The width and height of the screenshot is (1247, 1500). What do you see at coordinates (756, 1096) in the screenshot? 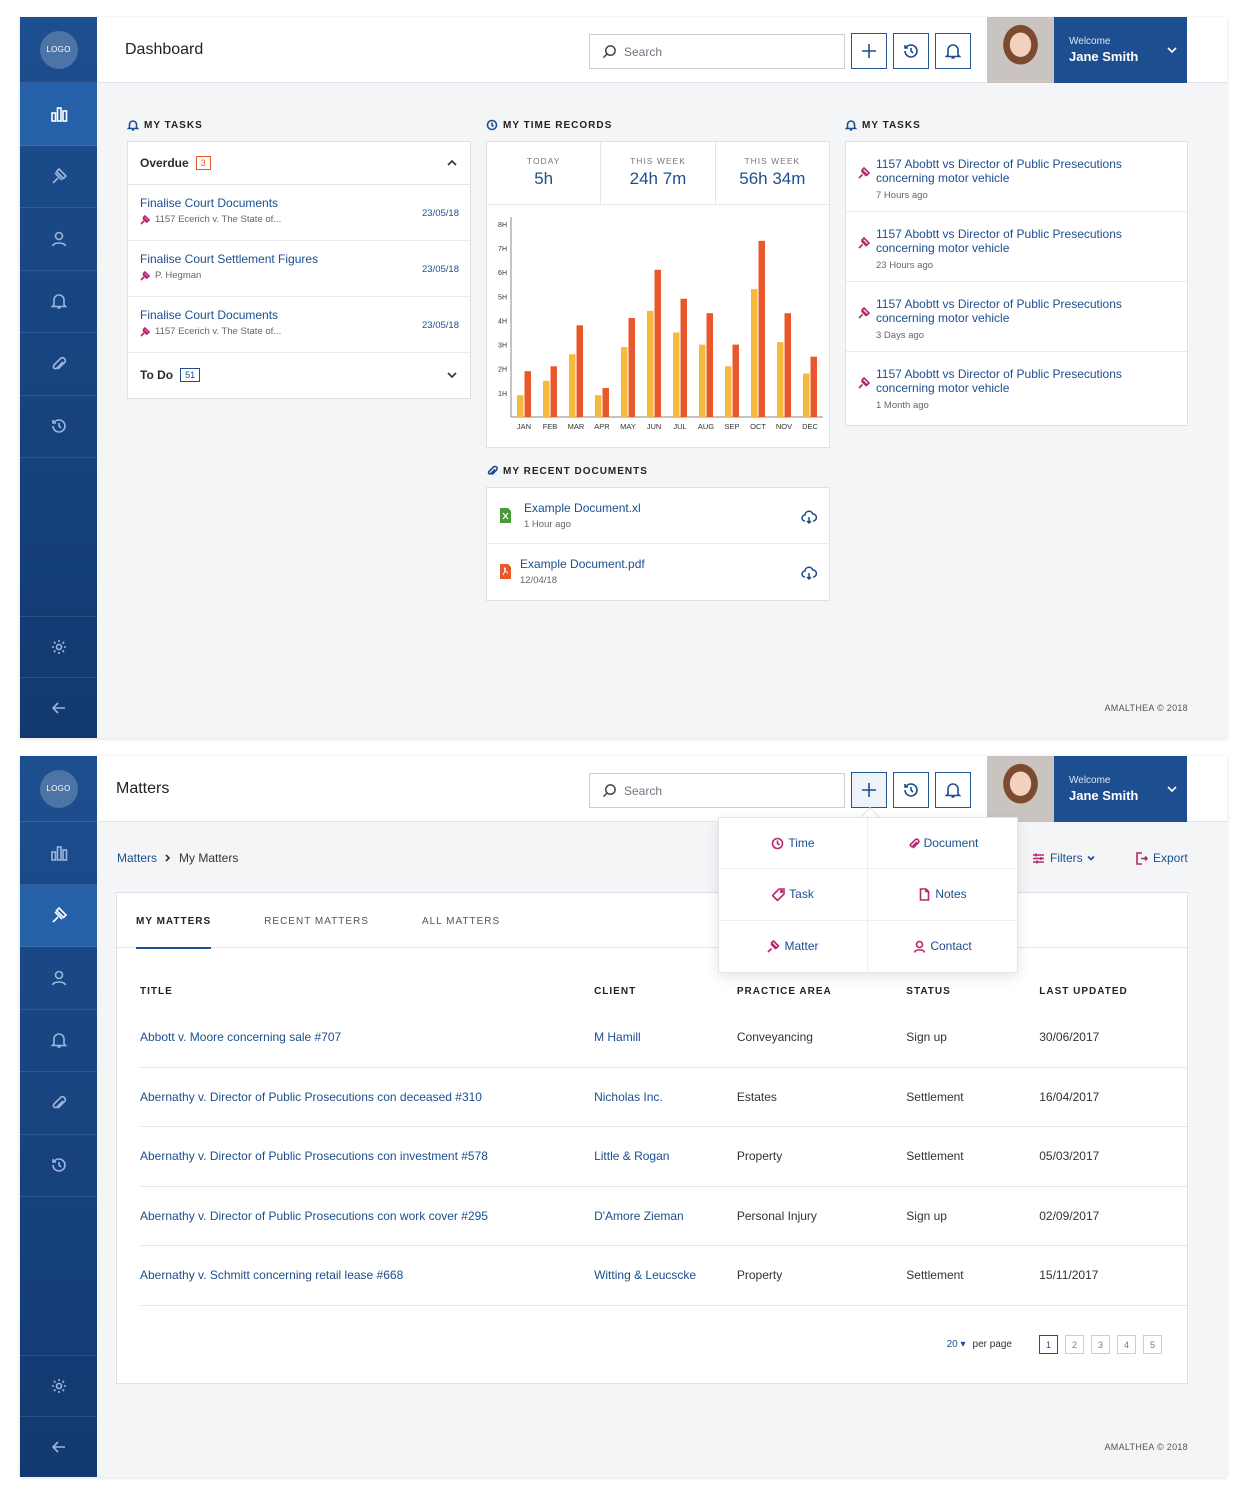
I see `matter-practice-area: Estates` at bounding box center [756, 1096].